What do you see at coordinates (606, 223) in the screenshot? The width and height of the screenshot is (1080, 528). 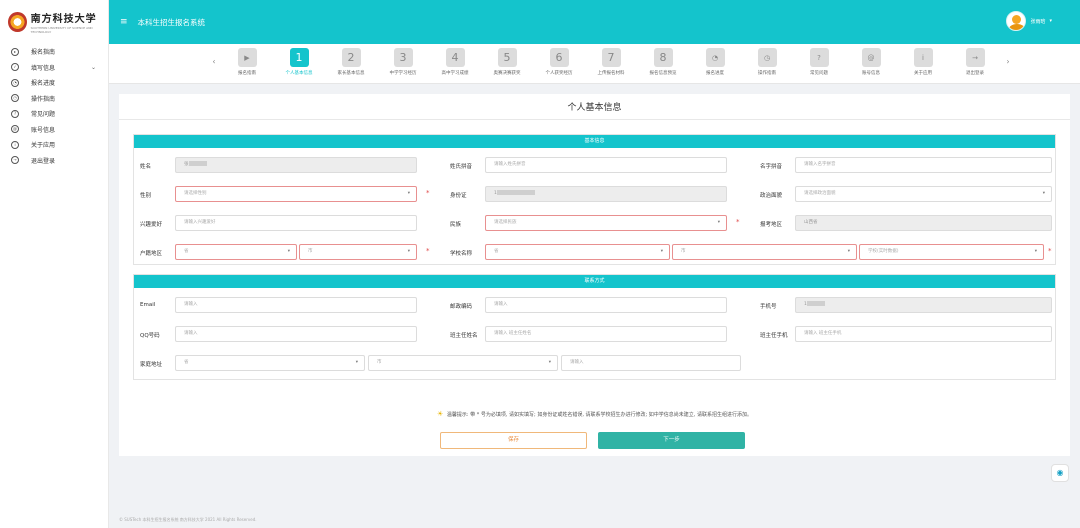 I see `ethnic-select: 请选择民族 ▾` at bounding box center [606, 223].